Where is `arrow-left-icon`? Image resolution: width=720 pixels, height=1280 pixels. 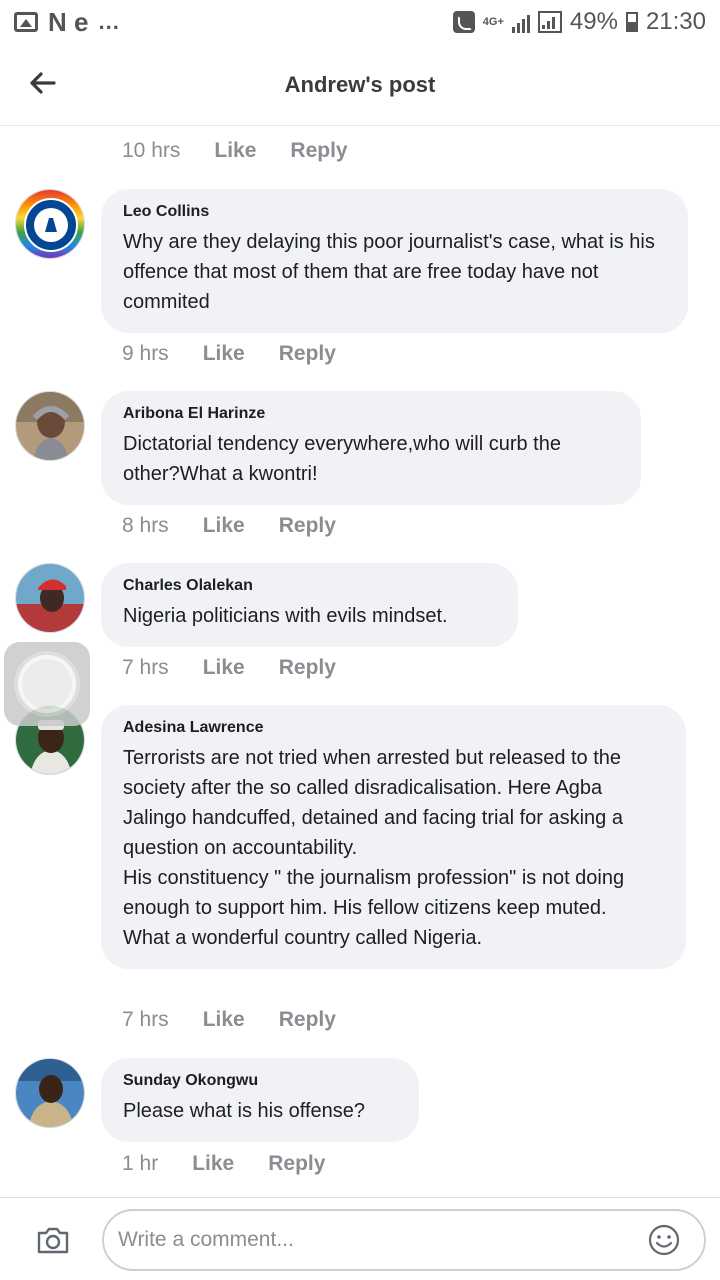
arrow-left-icon is located at coordinates (43, 83).